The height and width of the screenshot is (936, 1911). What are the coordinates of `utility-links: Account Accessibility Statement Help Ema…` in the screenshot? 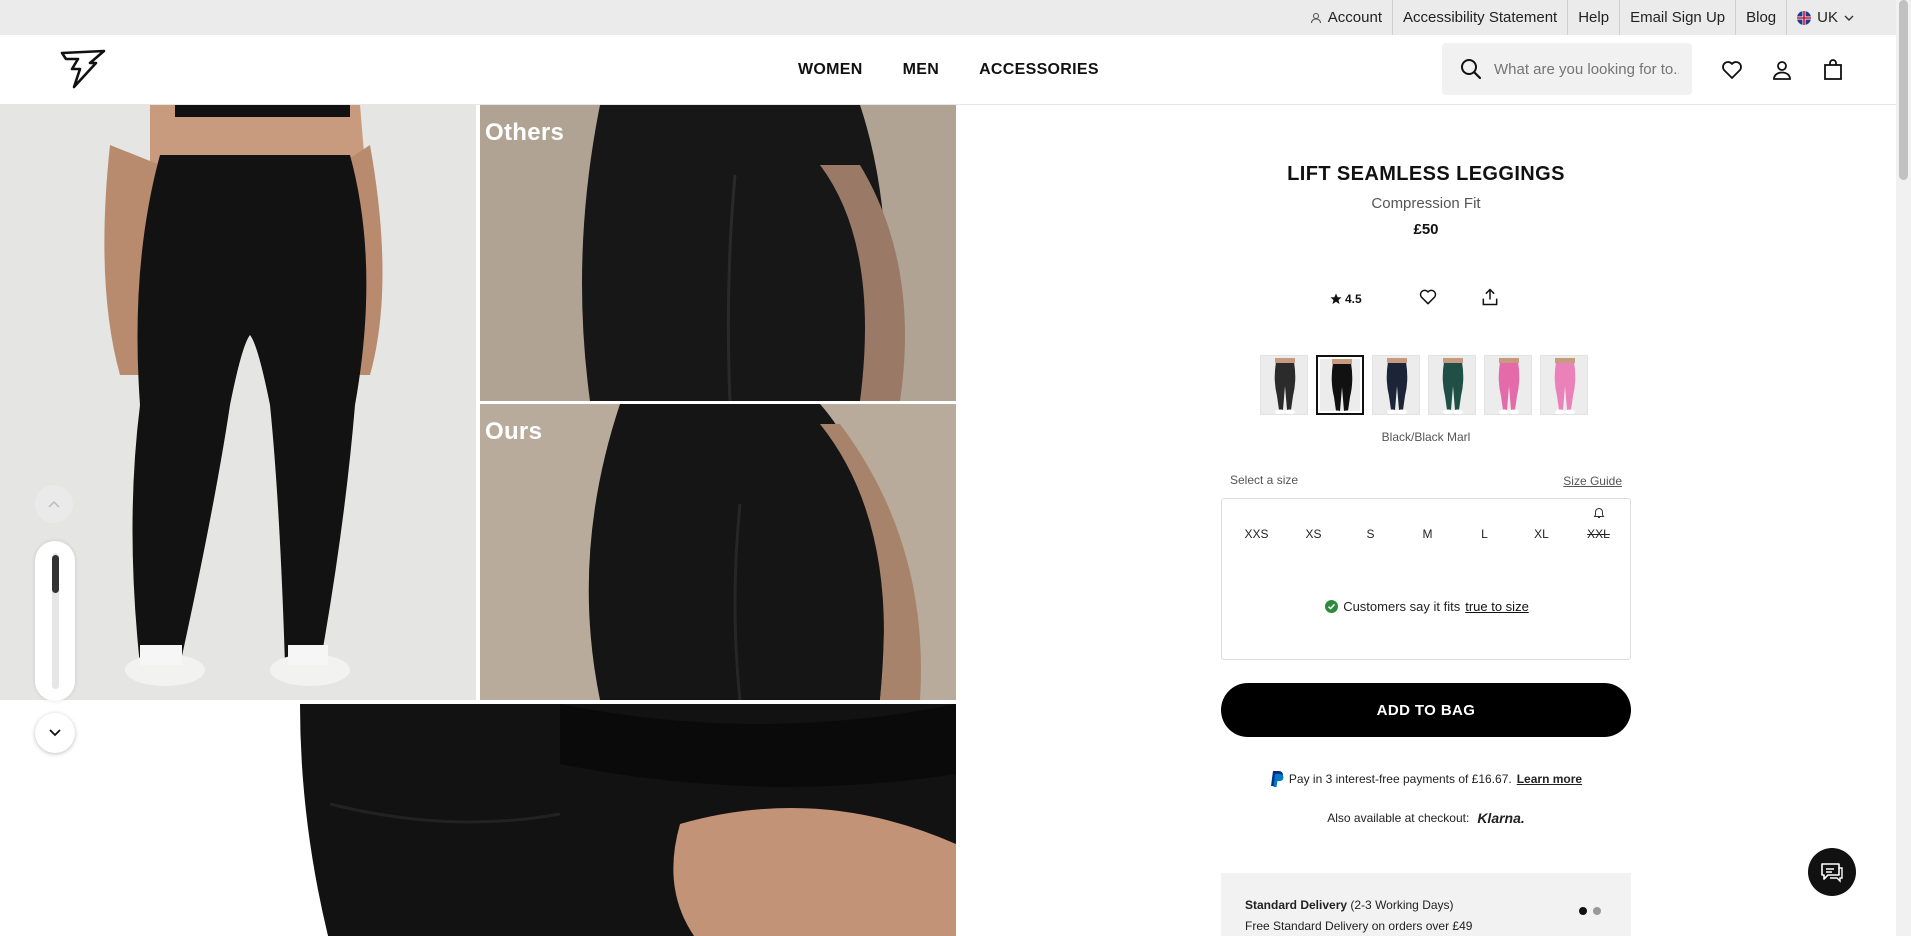 It's located at (1582, 17).